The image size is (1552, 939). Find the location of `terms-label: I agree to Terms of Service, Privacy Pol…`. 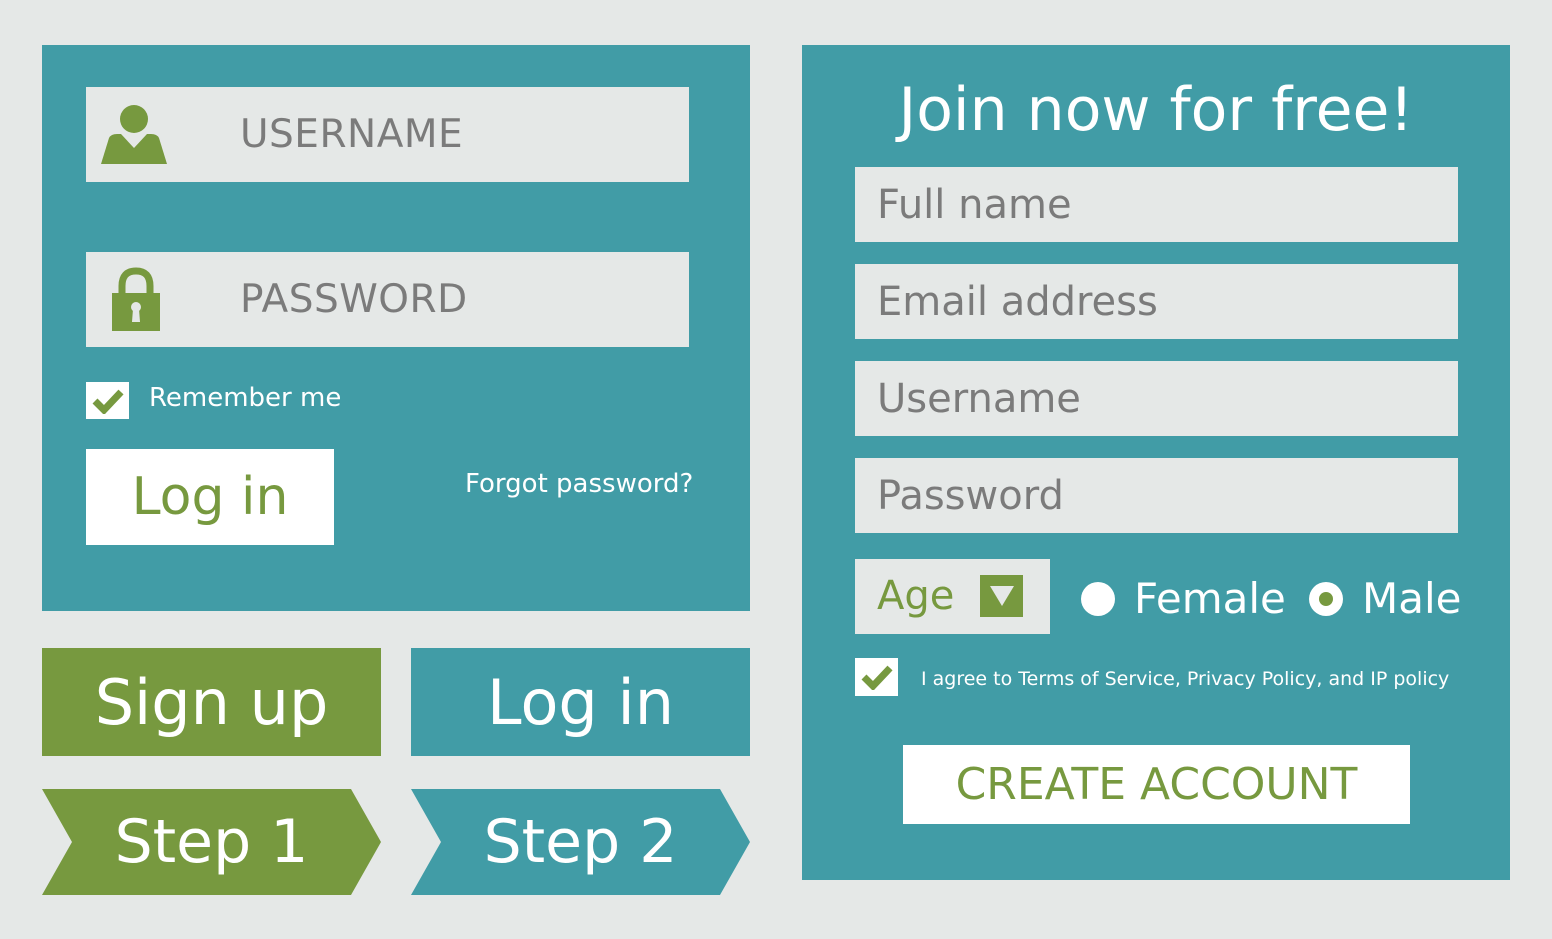

terms-label: I agree to Terms of Service, Privacy Pol… is located at coordinates (1185, 679).